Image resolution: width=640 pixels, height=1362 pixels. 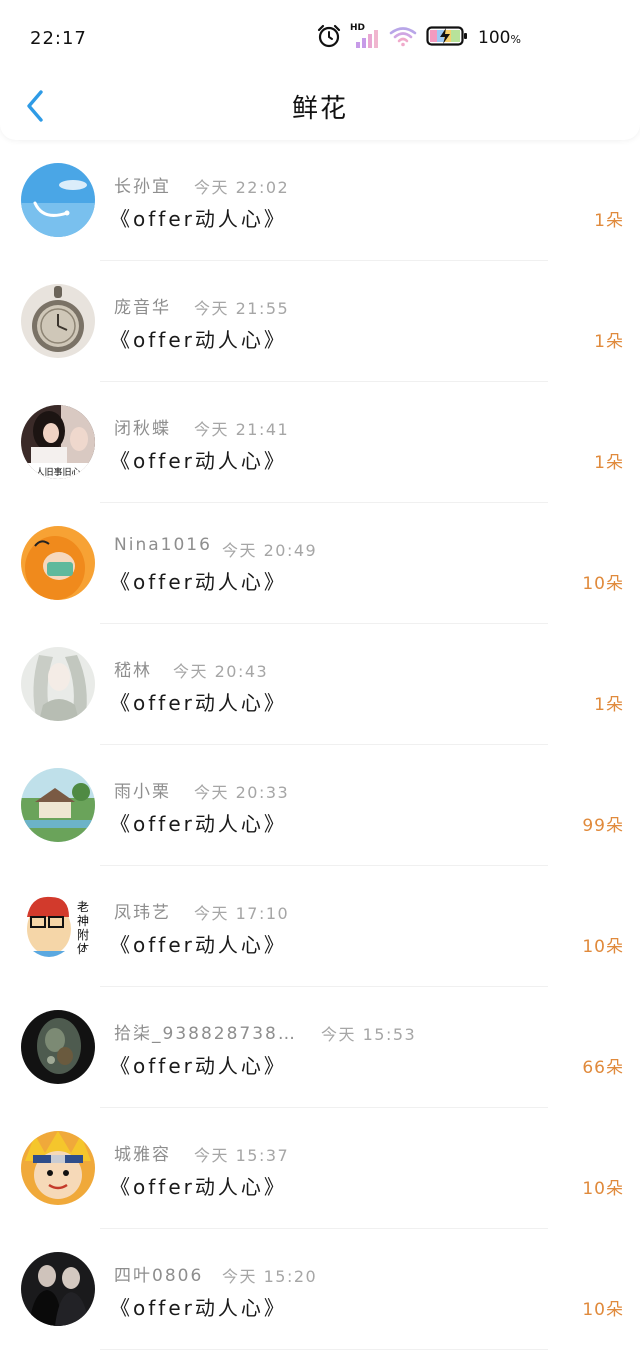 What do you see at coordinates (320, 200) in the screenshot?
I see `list-item: 长孙宜 今天 22:02 《offer动人心》 1朵` at bounding box center [320, 200].